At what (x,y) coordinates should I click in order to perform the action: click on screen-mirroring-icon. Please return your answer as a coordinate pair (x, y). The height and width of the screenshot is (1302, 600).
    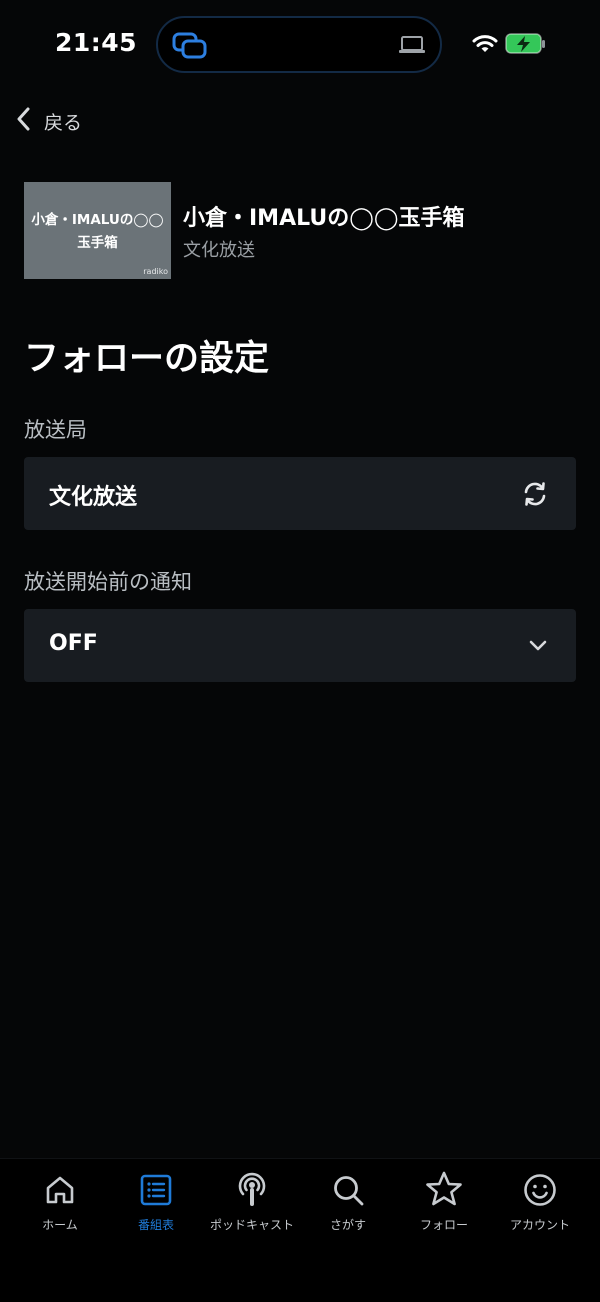
    Looking at the image, I should click on (190, 48).